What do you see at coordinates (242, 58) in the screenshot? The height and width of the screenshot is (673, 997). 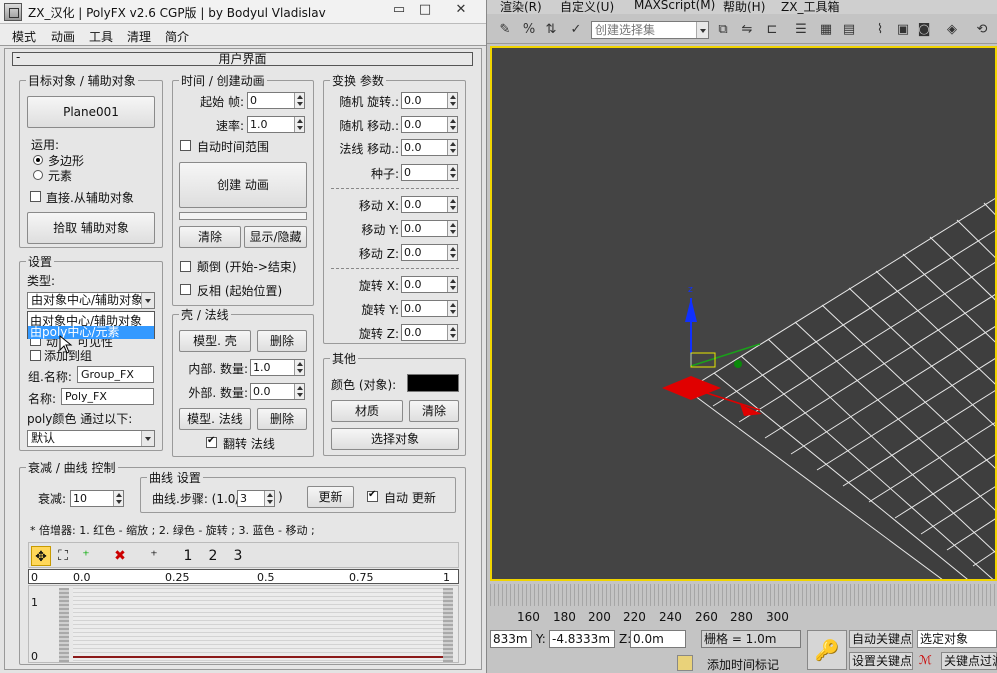 I see `rollout-header: - 用户界面` at bounding box center [242, 58].